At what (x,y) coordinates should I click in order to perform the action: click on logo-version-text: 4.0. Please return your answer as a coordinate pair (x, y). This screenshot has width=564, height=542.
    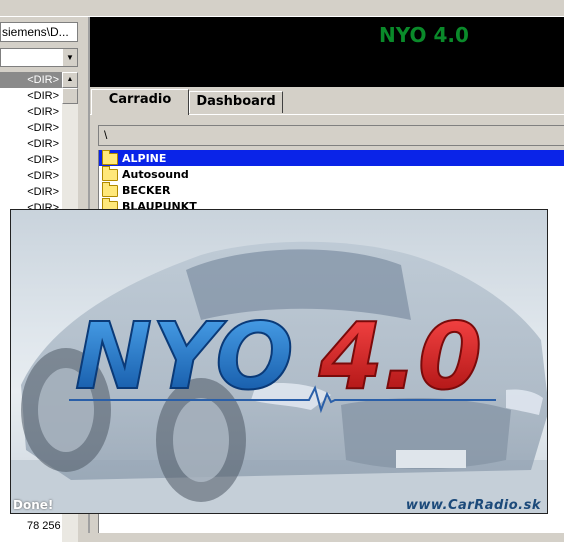
    Looking at the image, I should click on (400, 356).